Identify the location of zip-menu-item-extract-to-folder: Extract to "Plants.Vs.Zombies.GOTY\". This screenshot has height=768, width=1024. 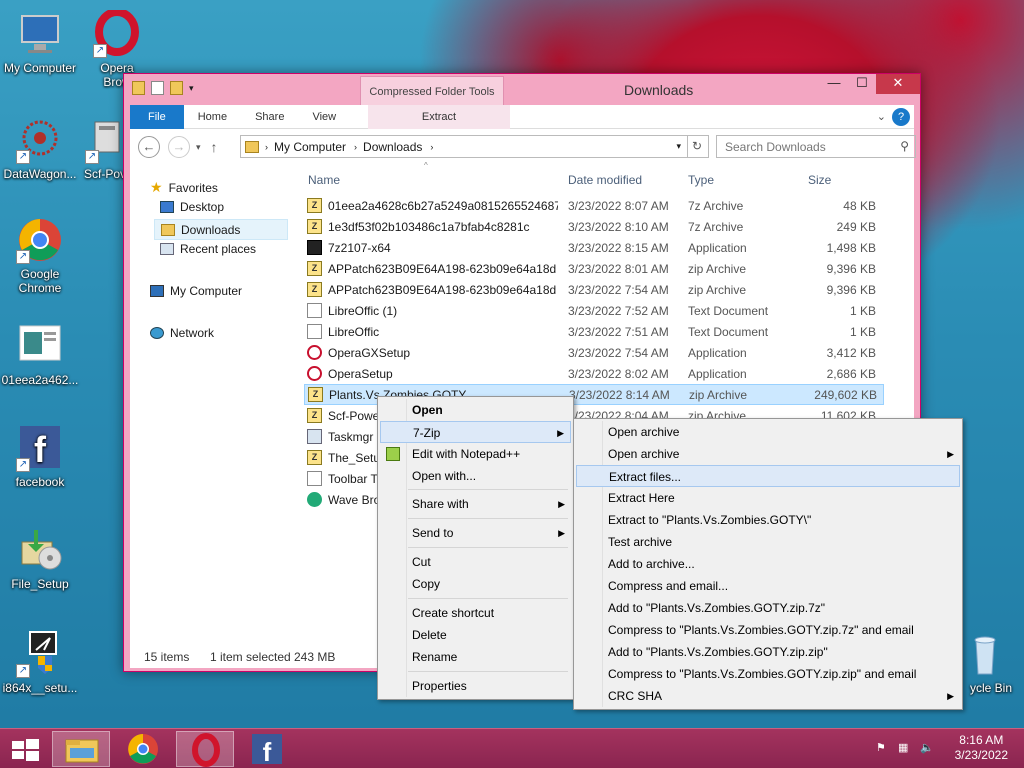
(768, 520).